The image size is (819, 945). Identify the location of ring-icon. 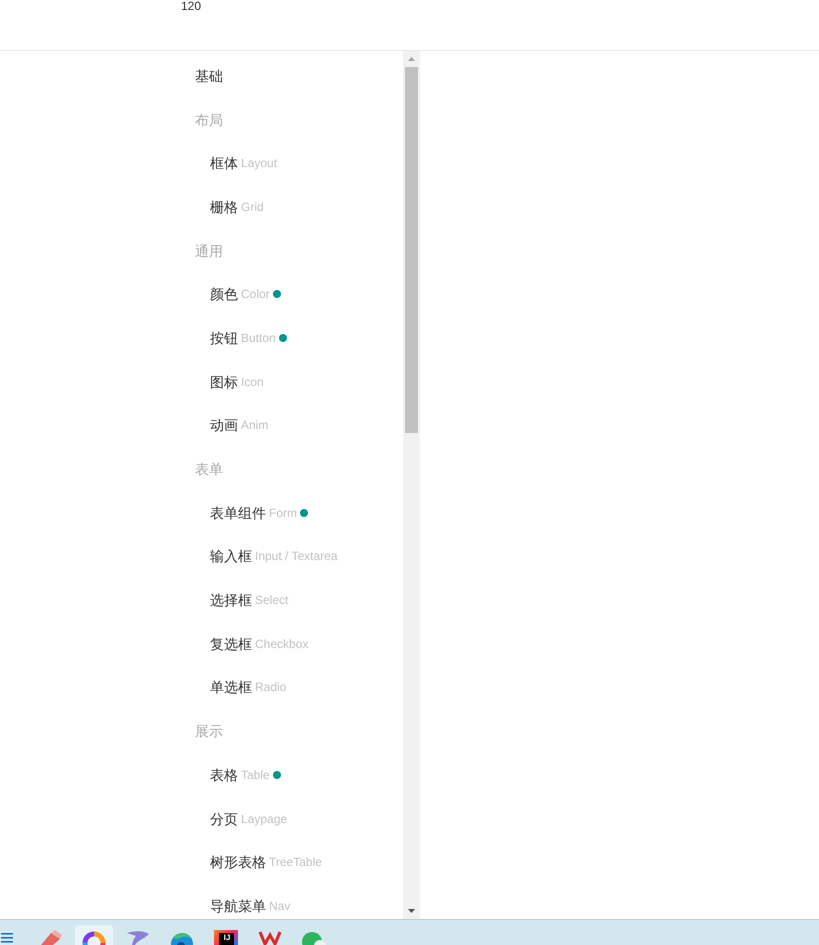
(94, 937).